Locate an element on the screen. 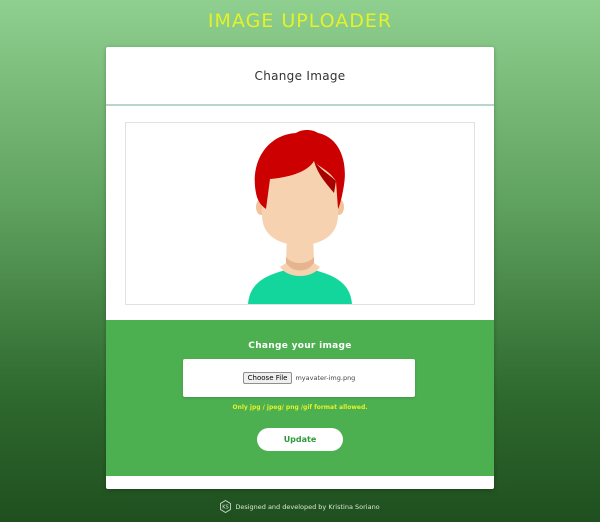  ks-logo-text: KS is located at coordinates (226, 508).